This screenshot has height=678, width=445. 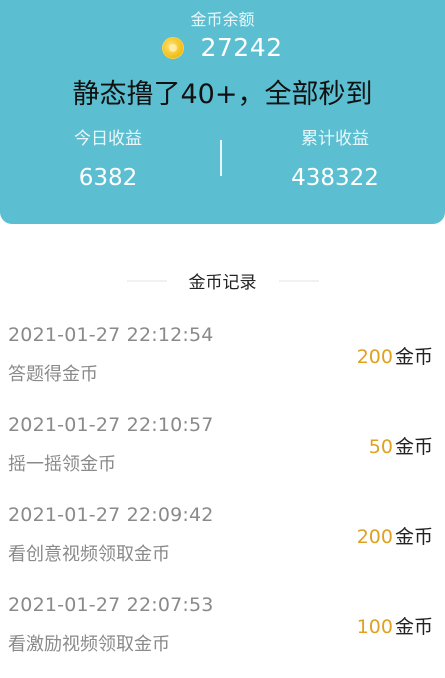 I want to click on amount-value: 100, so click(x=374, y=627).